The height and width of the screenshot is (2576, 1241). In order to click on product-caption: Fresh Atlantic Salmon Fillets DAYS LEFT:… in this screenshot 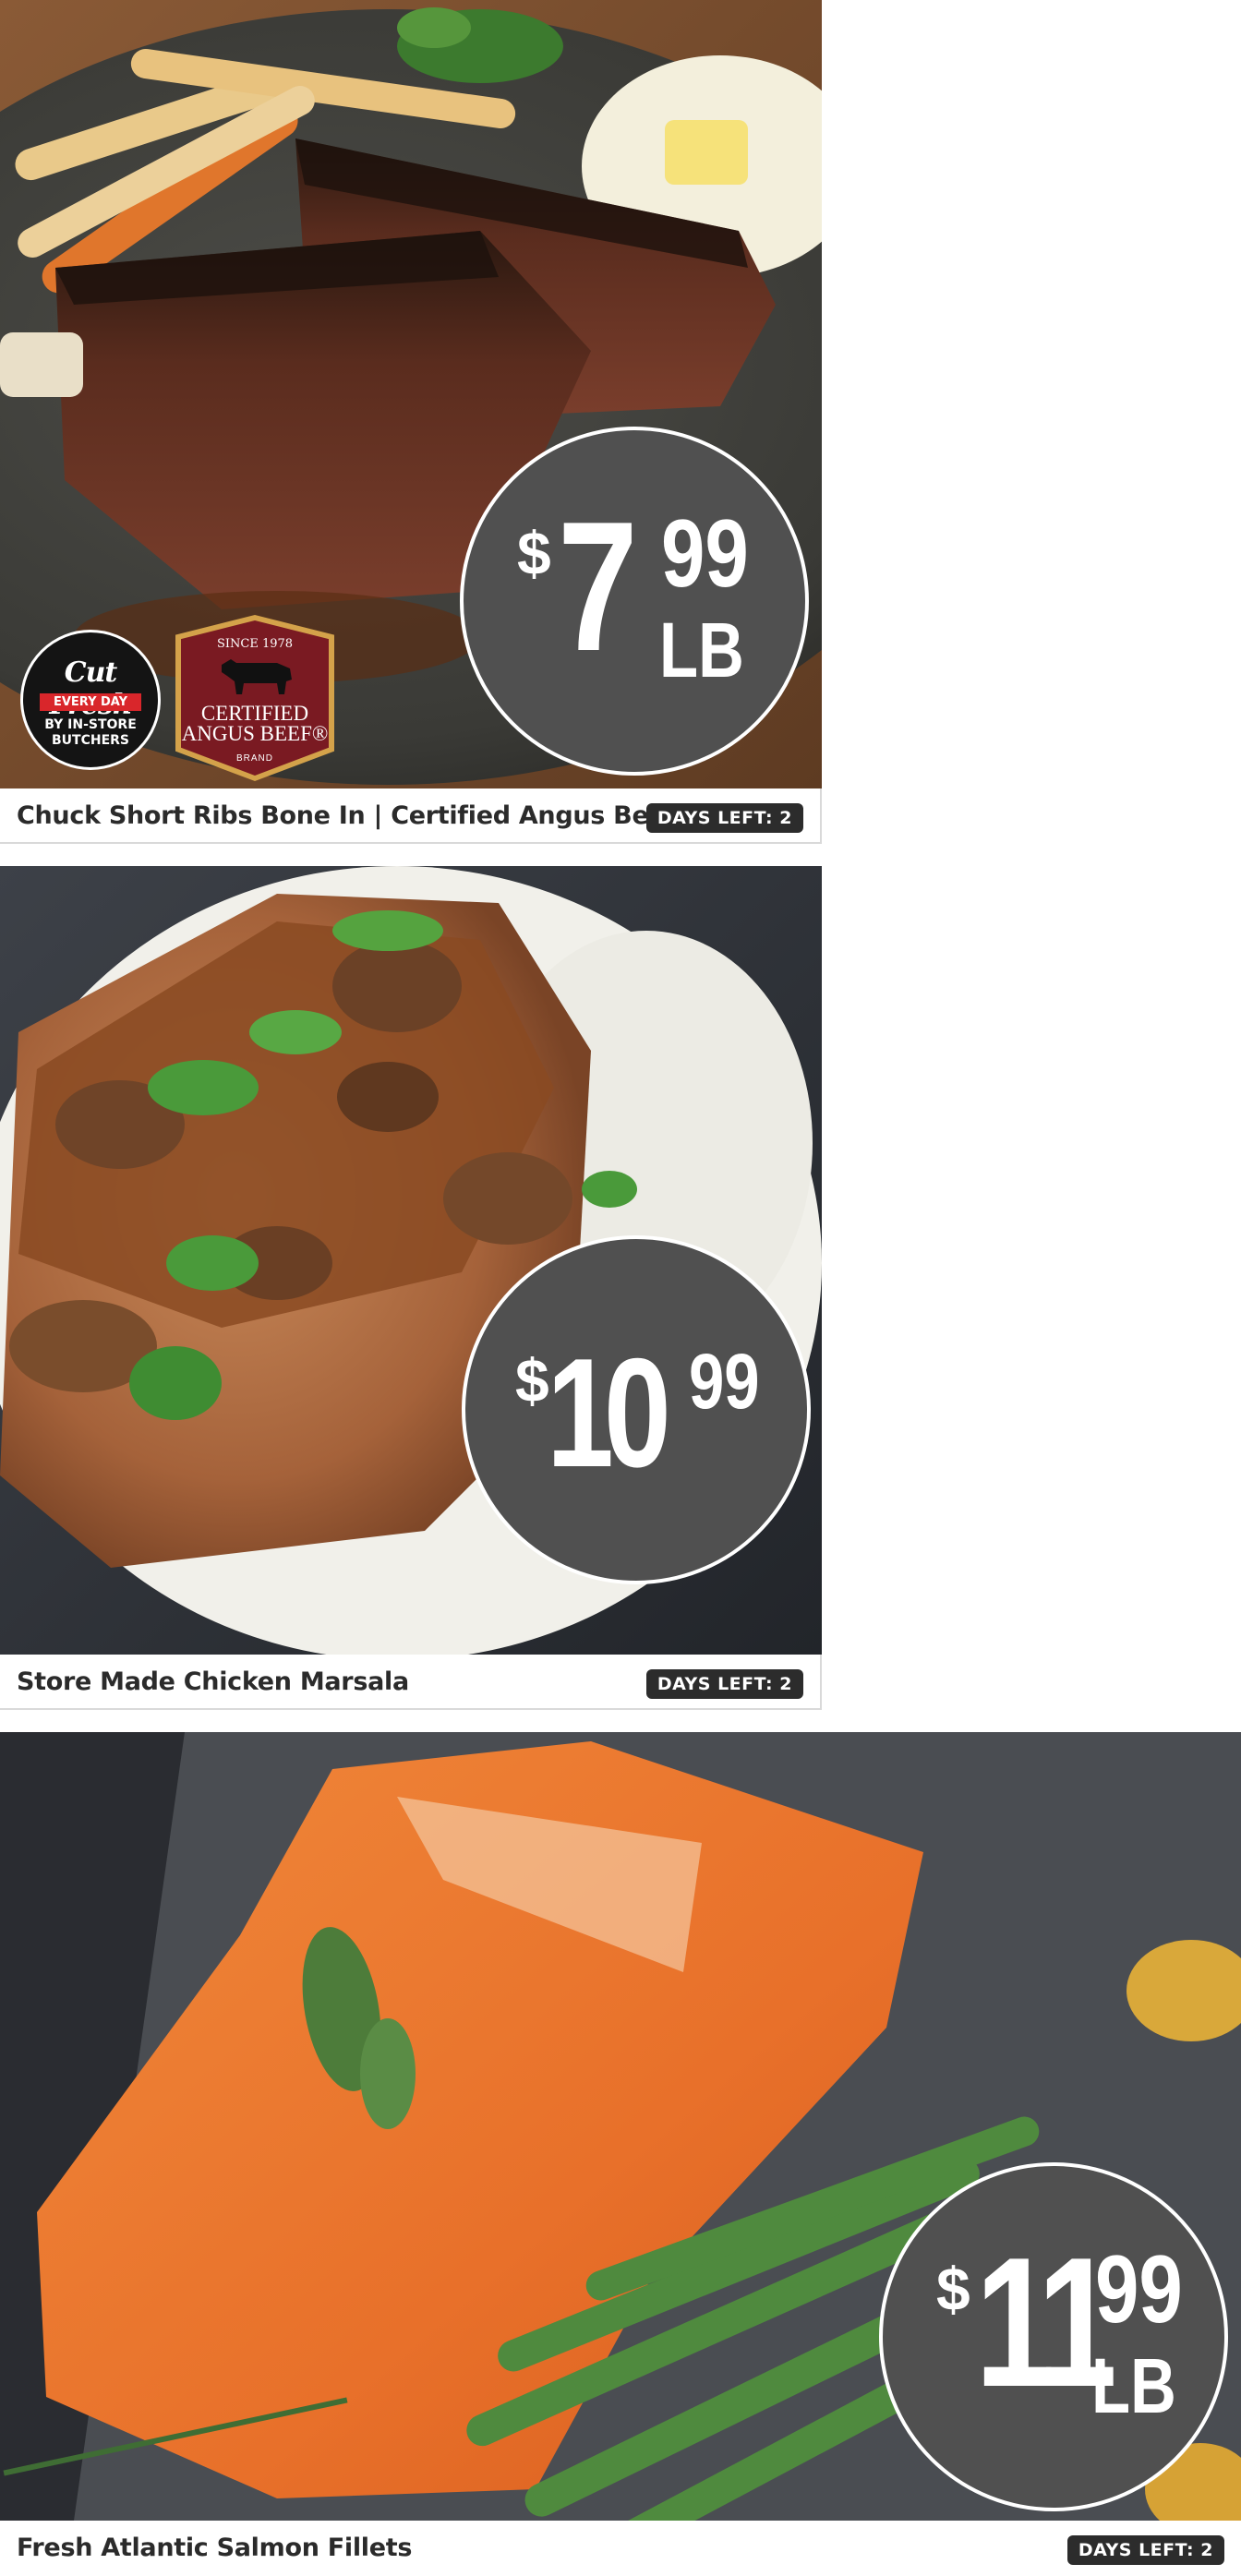, I will do `click(621, 2548)`.